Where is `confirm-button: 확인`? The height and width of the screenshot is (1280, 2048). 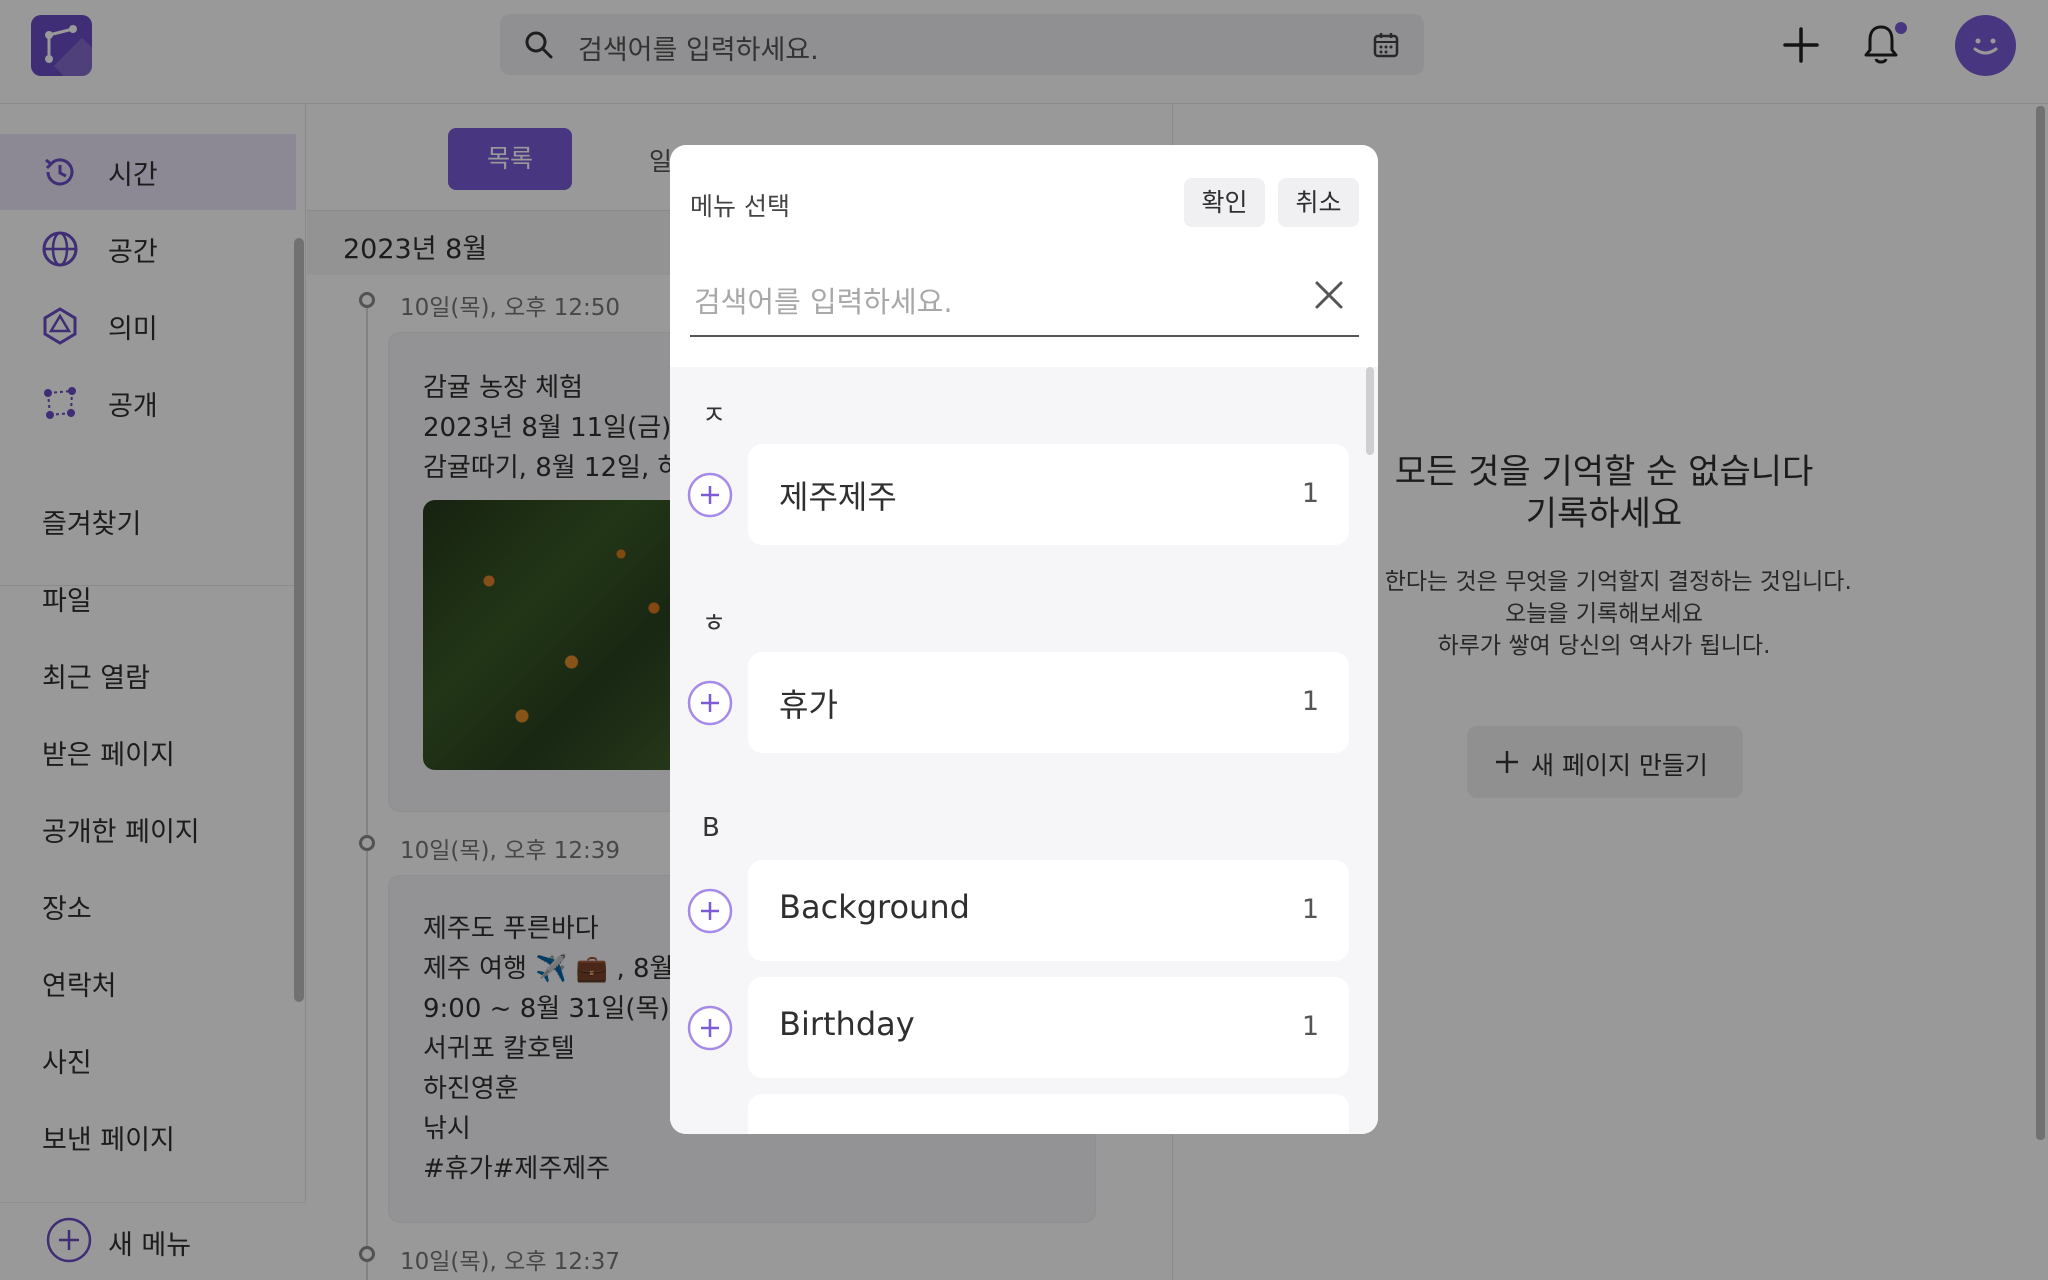 confirm-button: 확인 is located at coordinates (1224, 202).